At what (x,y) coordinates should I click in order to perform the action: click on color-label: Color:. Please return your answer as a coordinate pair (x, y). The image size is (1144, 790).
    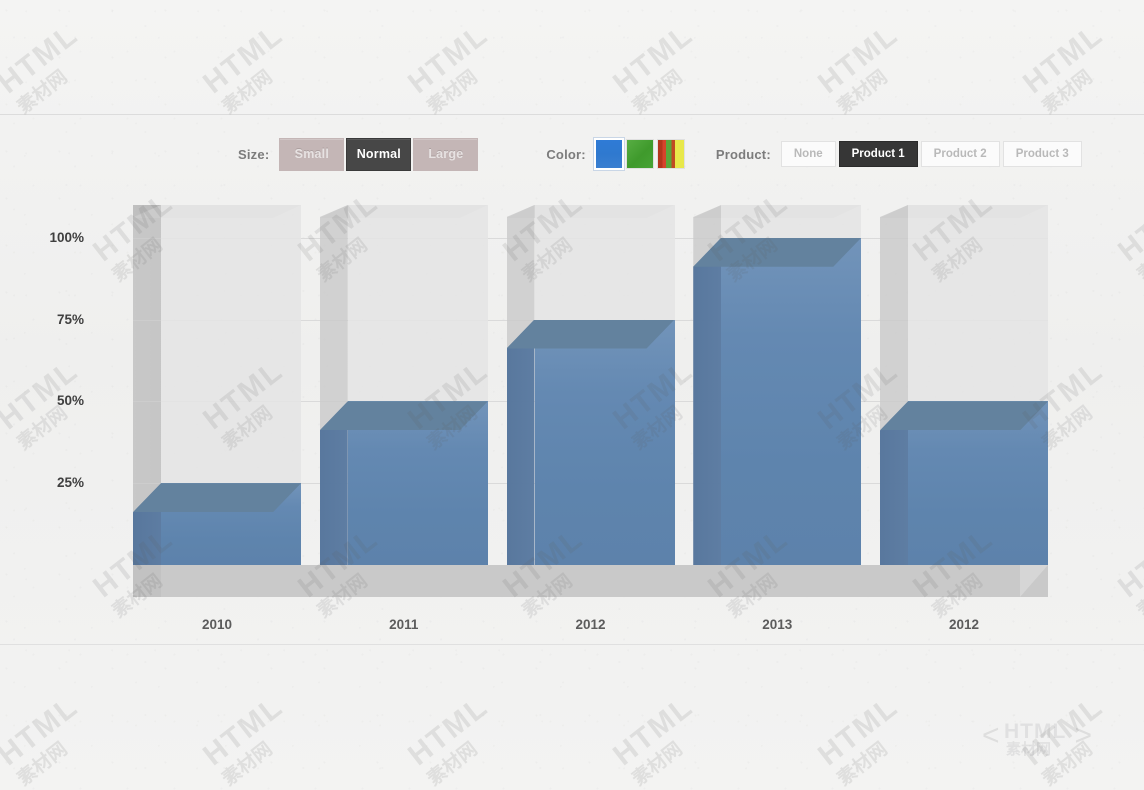
    Looking at the image, I should click on (566, 154).